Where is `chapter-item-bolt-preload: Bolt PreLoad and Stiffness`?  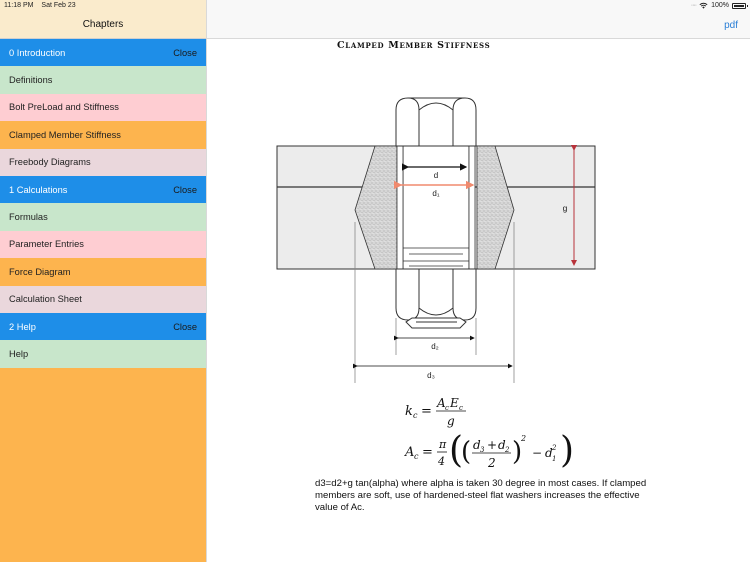
chapter-item-bolt-preload: Bolt PreLoad and Stiffness is located at coordinates (103, 107).